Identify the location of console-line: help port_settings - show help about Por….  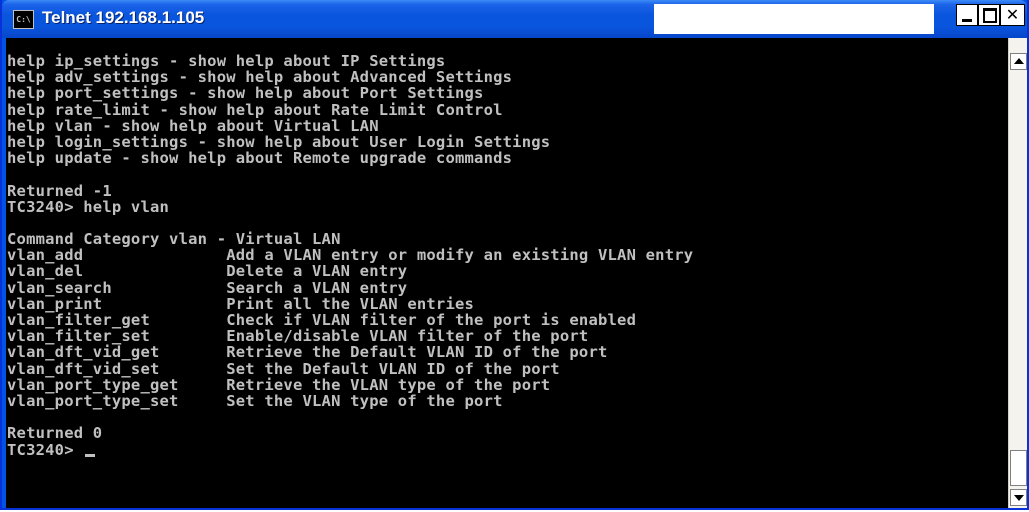
(245, 93).